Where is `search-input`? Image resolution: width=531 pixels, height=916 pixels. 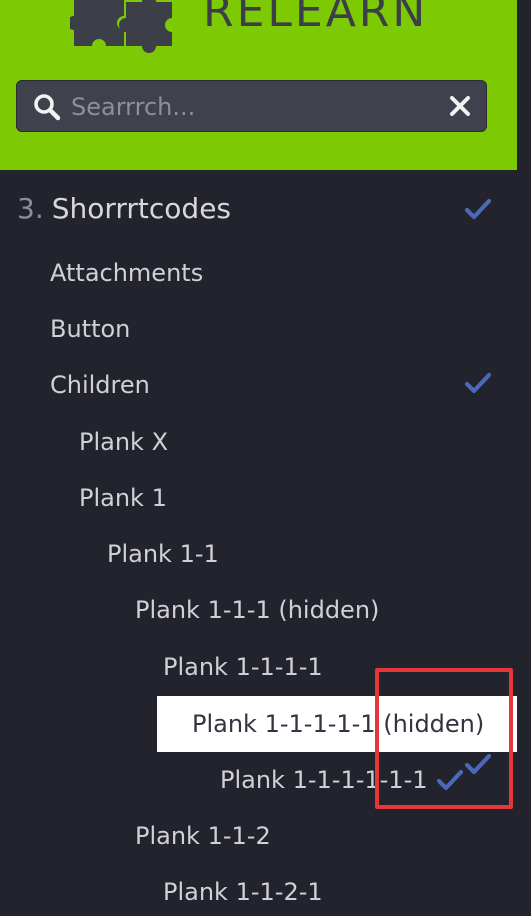 search-input is located at coordinates (251, 107).